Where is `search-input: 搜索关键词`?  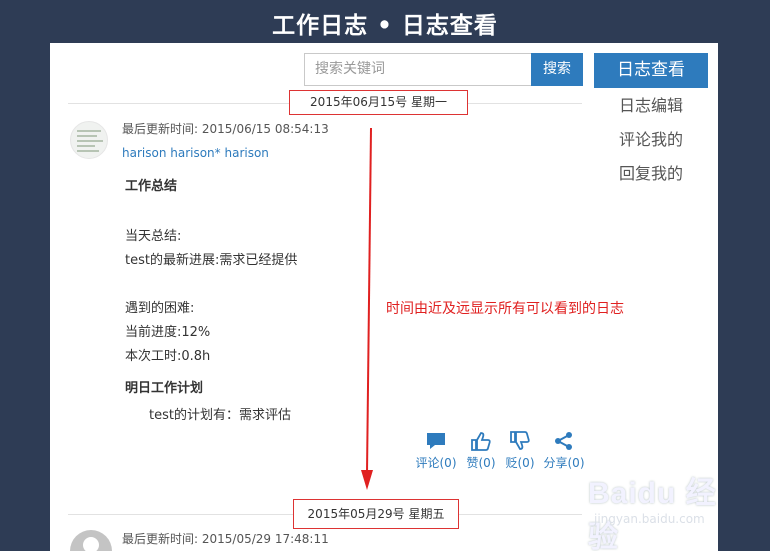
search-input: 搜索关键词 is located at coordinates (418, 69).